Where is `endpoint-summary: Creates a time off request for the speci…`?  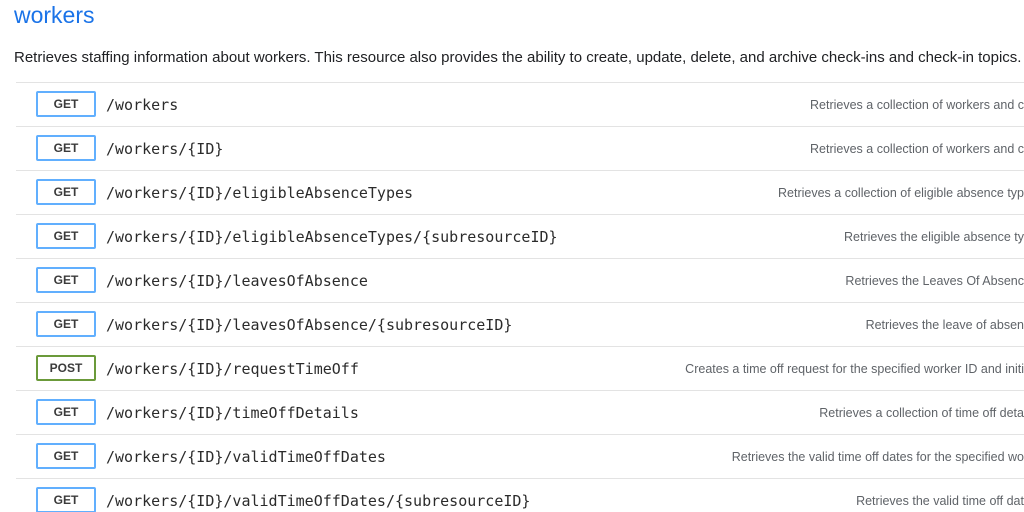
endpoint-summary: Creates a time off request for the speci… is located at coordinates (854, 369).